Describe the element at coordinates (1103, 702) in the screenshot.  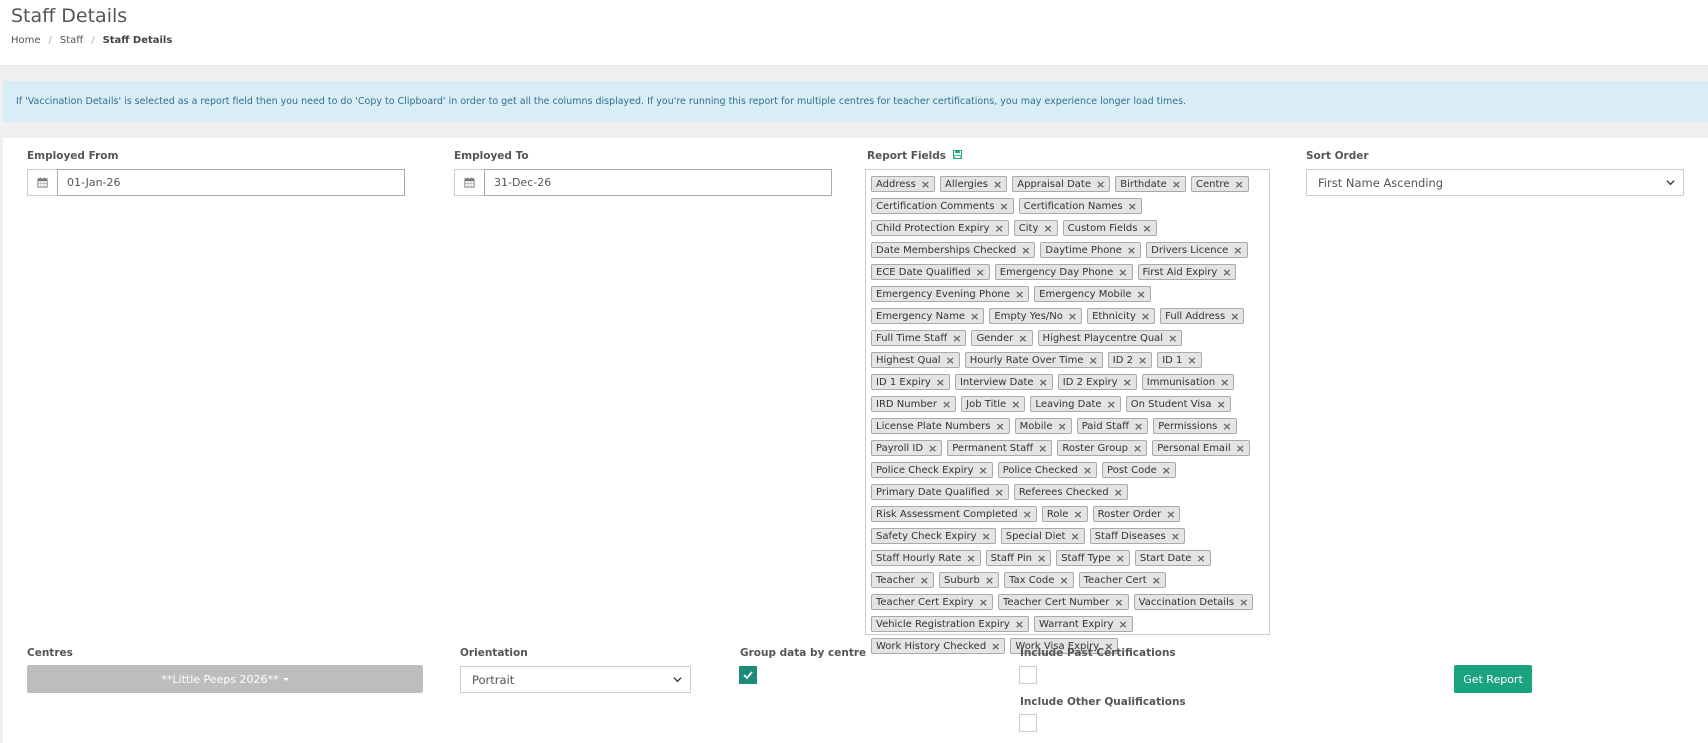
I see `include-other-quals-label: Include Other Qualifications` at that location.